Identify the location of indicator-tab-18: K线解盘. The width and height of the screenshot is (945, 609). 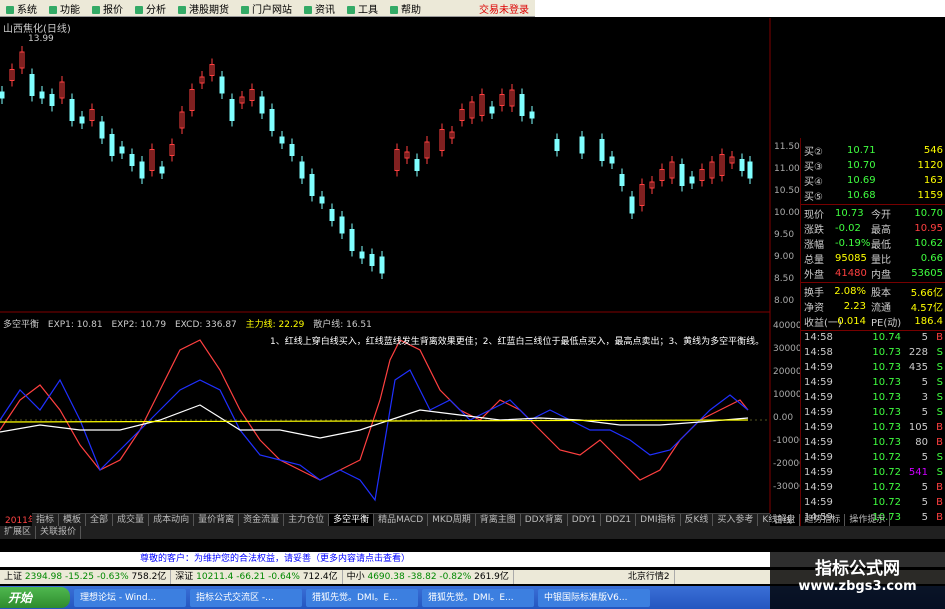
(779, 520).